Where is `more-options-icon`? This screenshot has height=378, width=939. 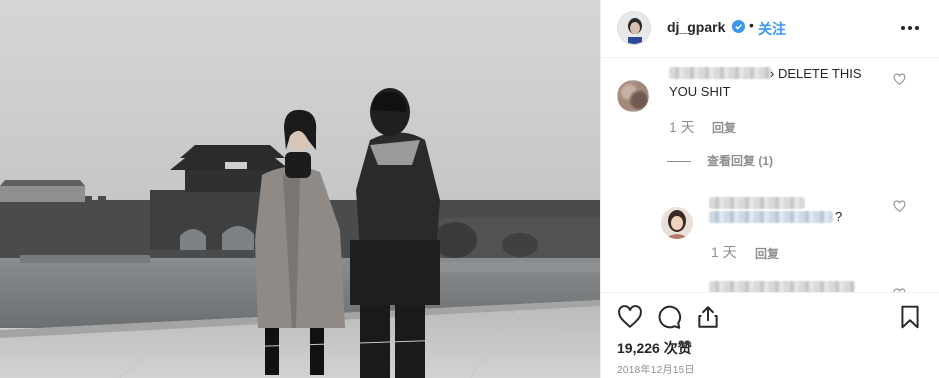
more-options-icon is located at coordinates (910, 27).